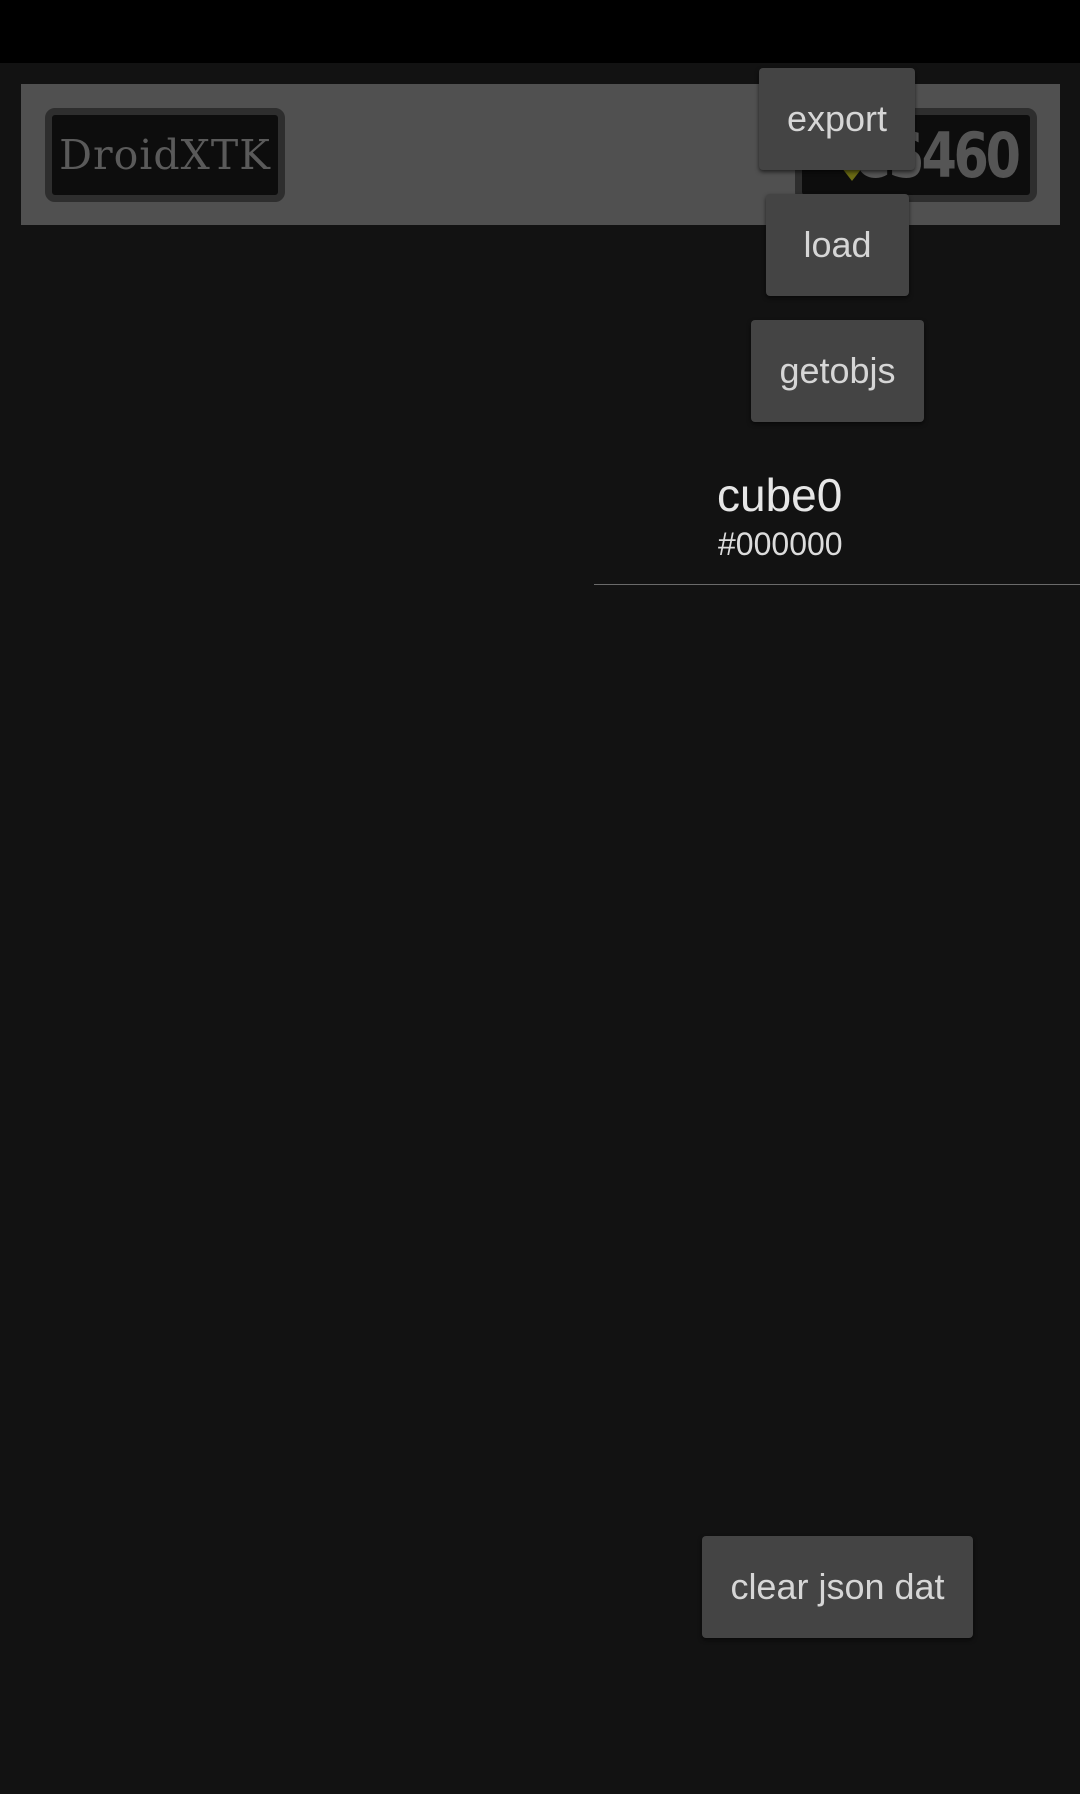  Describe the element at coordinates (540, 31) in the screenshot. I see `status-bar` at that location.